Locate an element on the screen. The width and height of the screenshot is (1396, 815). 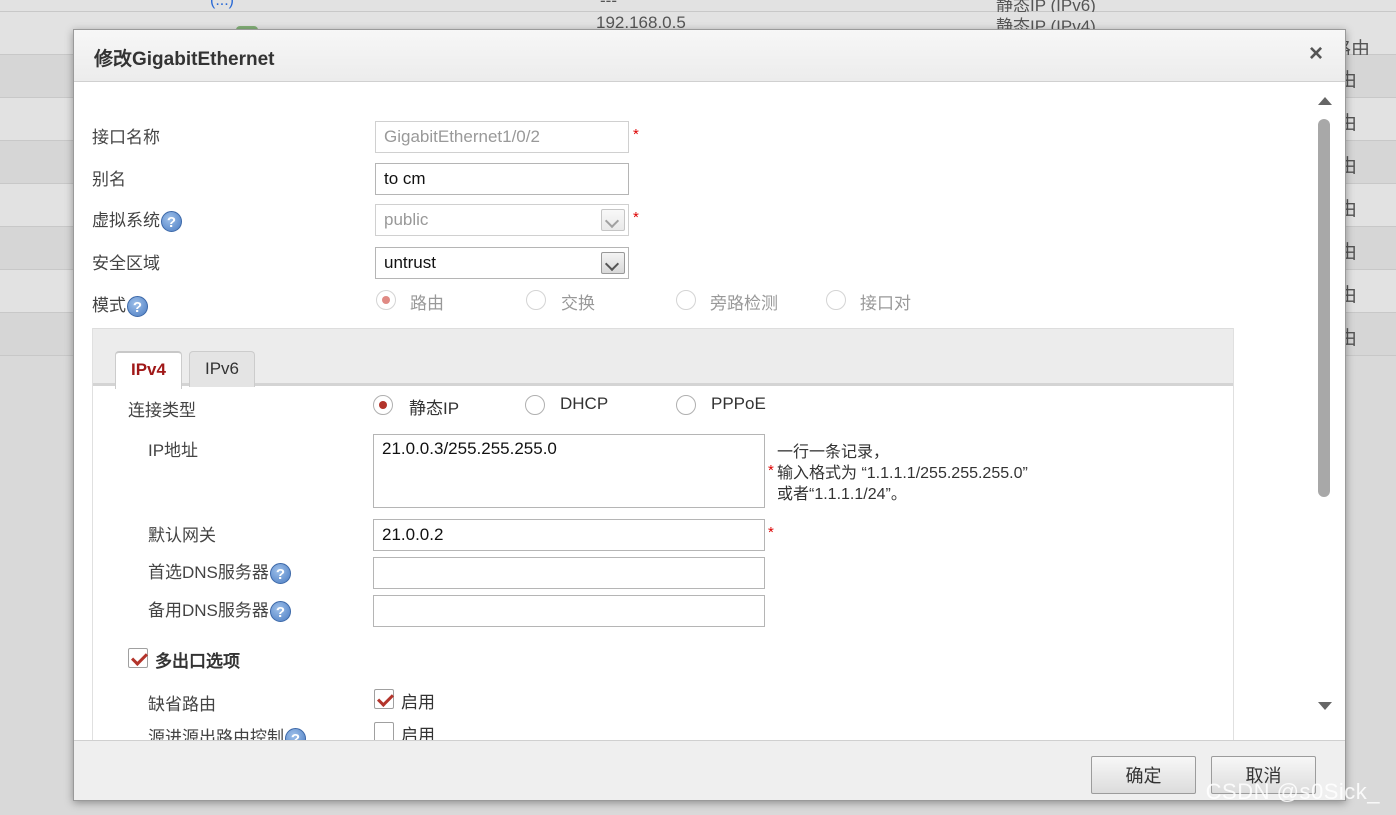
interface-name-label: 接口名称 is located at coordinates (126, 137).